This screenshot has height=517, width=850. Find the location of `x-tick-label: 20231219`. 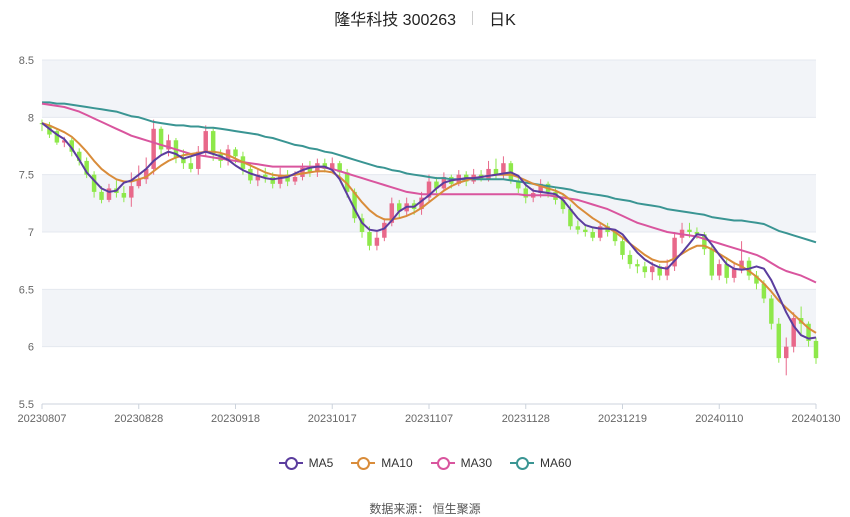

x-tick-label: 20231219 is located at coordinates (622, 419).